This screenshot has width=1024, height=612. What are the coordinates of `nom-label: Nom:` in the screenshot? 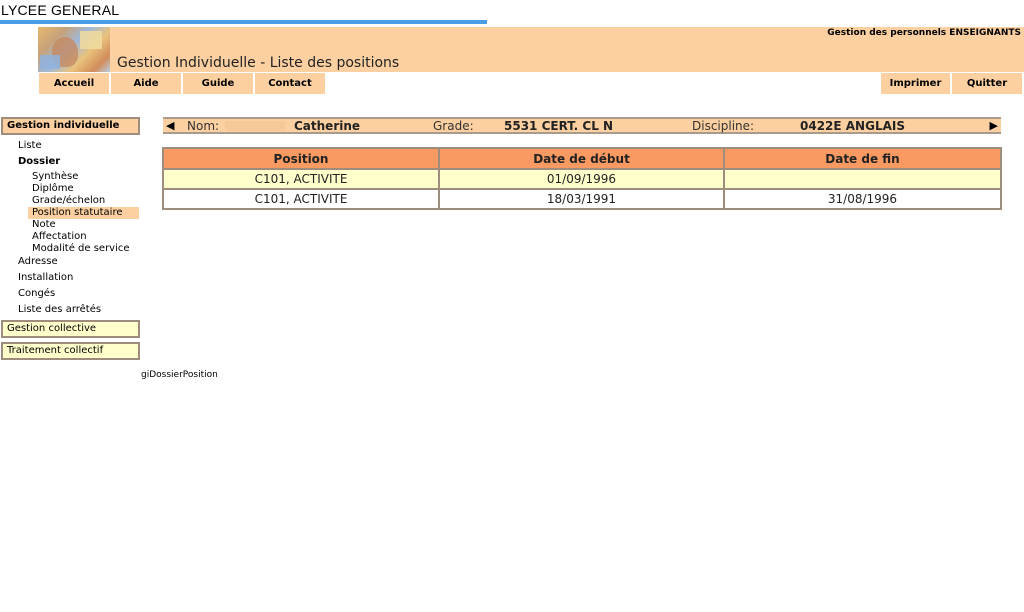 It's located at (203, 126).